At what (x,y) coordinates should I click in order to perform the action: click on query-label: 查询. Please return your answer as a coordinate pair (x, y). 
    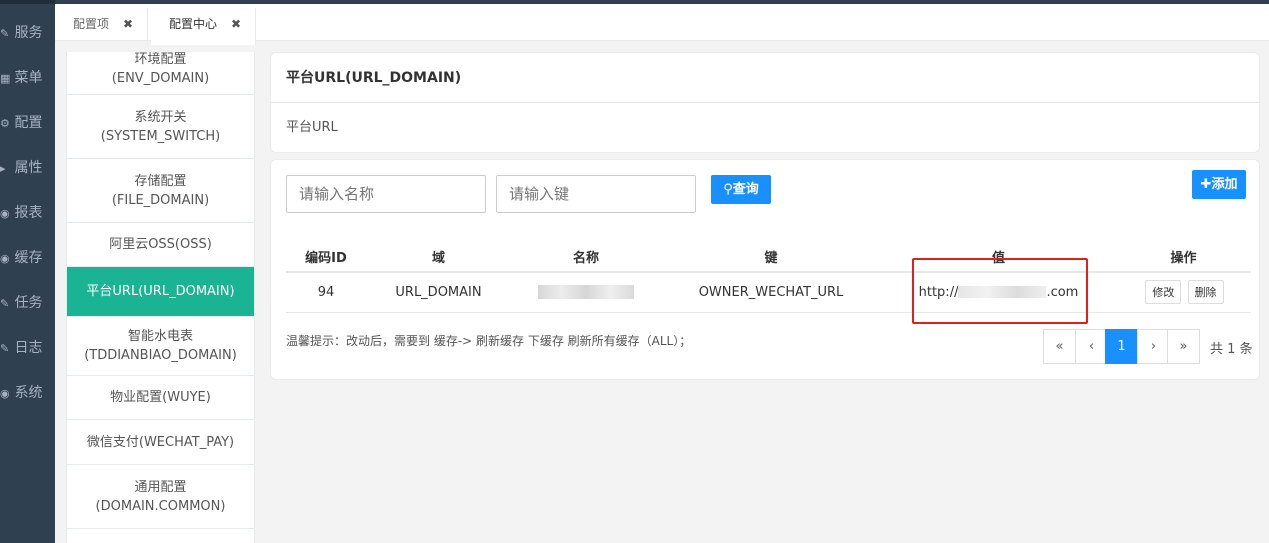
    Looking at the image, I should click on (745, 189).